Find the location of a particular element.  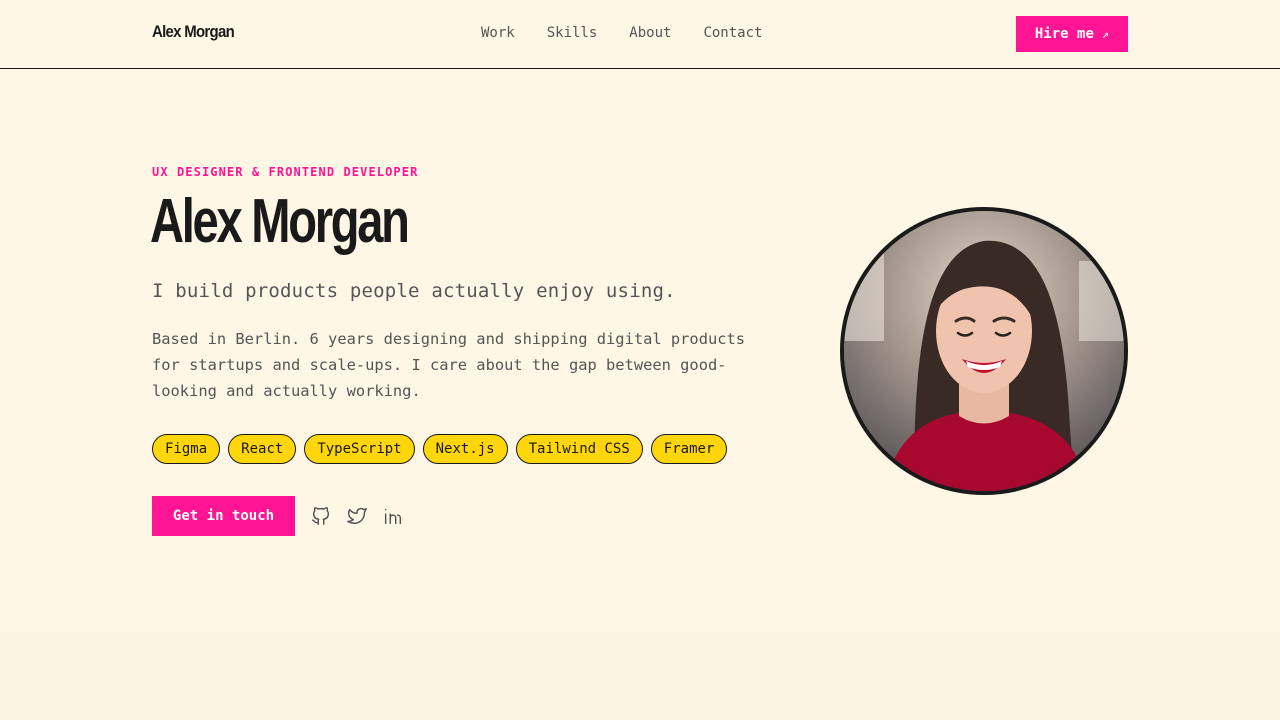

github-icon is located at coordinates (321, 516).